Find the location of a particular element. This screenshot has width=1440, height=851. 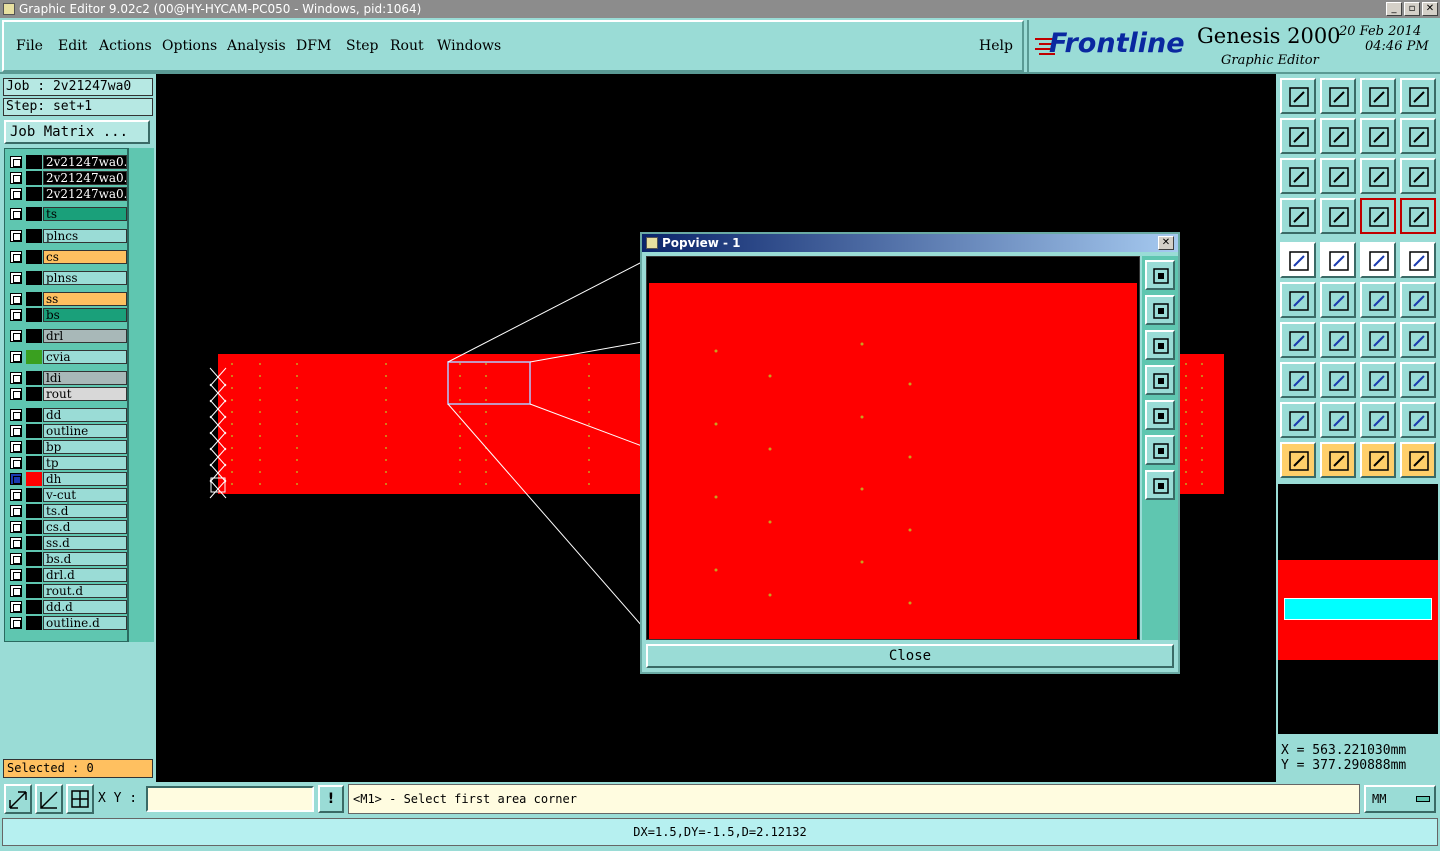

layer-row-bp: bp is located at coordinates (67, 447).